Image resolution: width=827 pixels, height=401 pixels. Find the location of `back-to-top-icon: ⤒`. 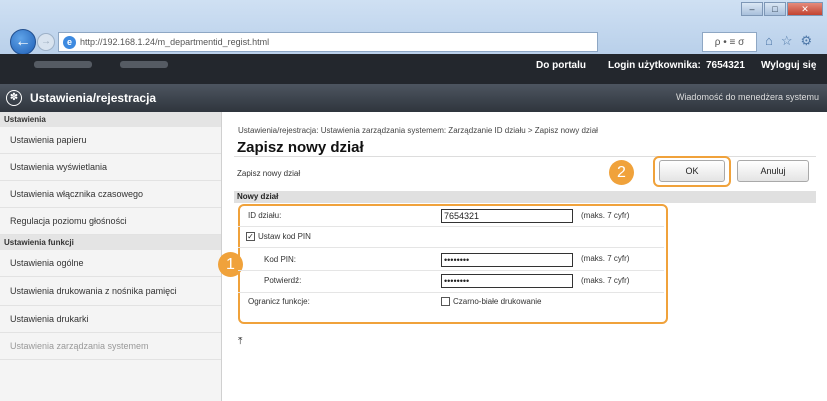

back-to-top-icon: ⤒ is located at coordinates (240, 341).